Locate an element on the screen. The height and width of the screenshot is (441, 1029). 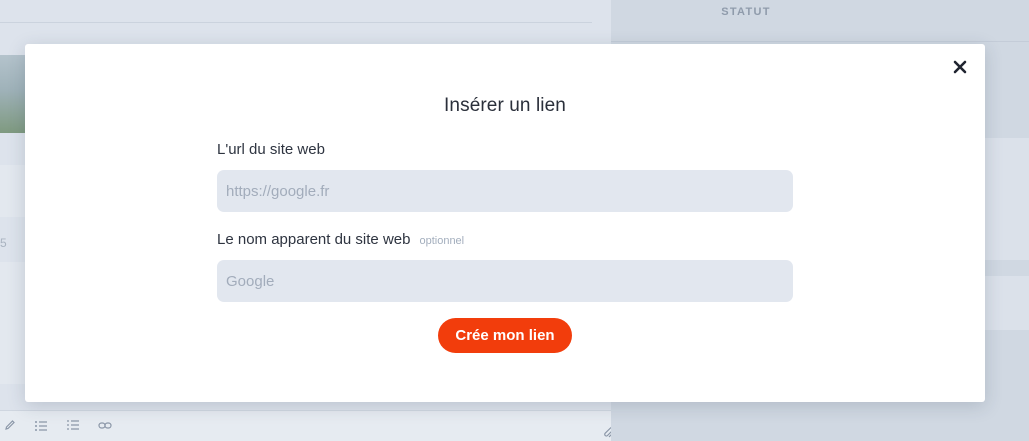
pencil-icon is located at coordinates (10, 426).